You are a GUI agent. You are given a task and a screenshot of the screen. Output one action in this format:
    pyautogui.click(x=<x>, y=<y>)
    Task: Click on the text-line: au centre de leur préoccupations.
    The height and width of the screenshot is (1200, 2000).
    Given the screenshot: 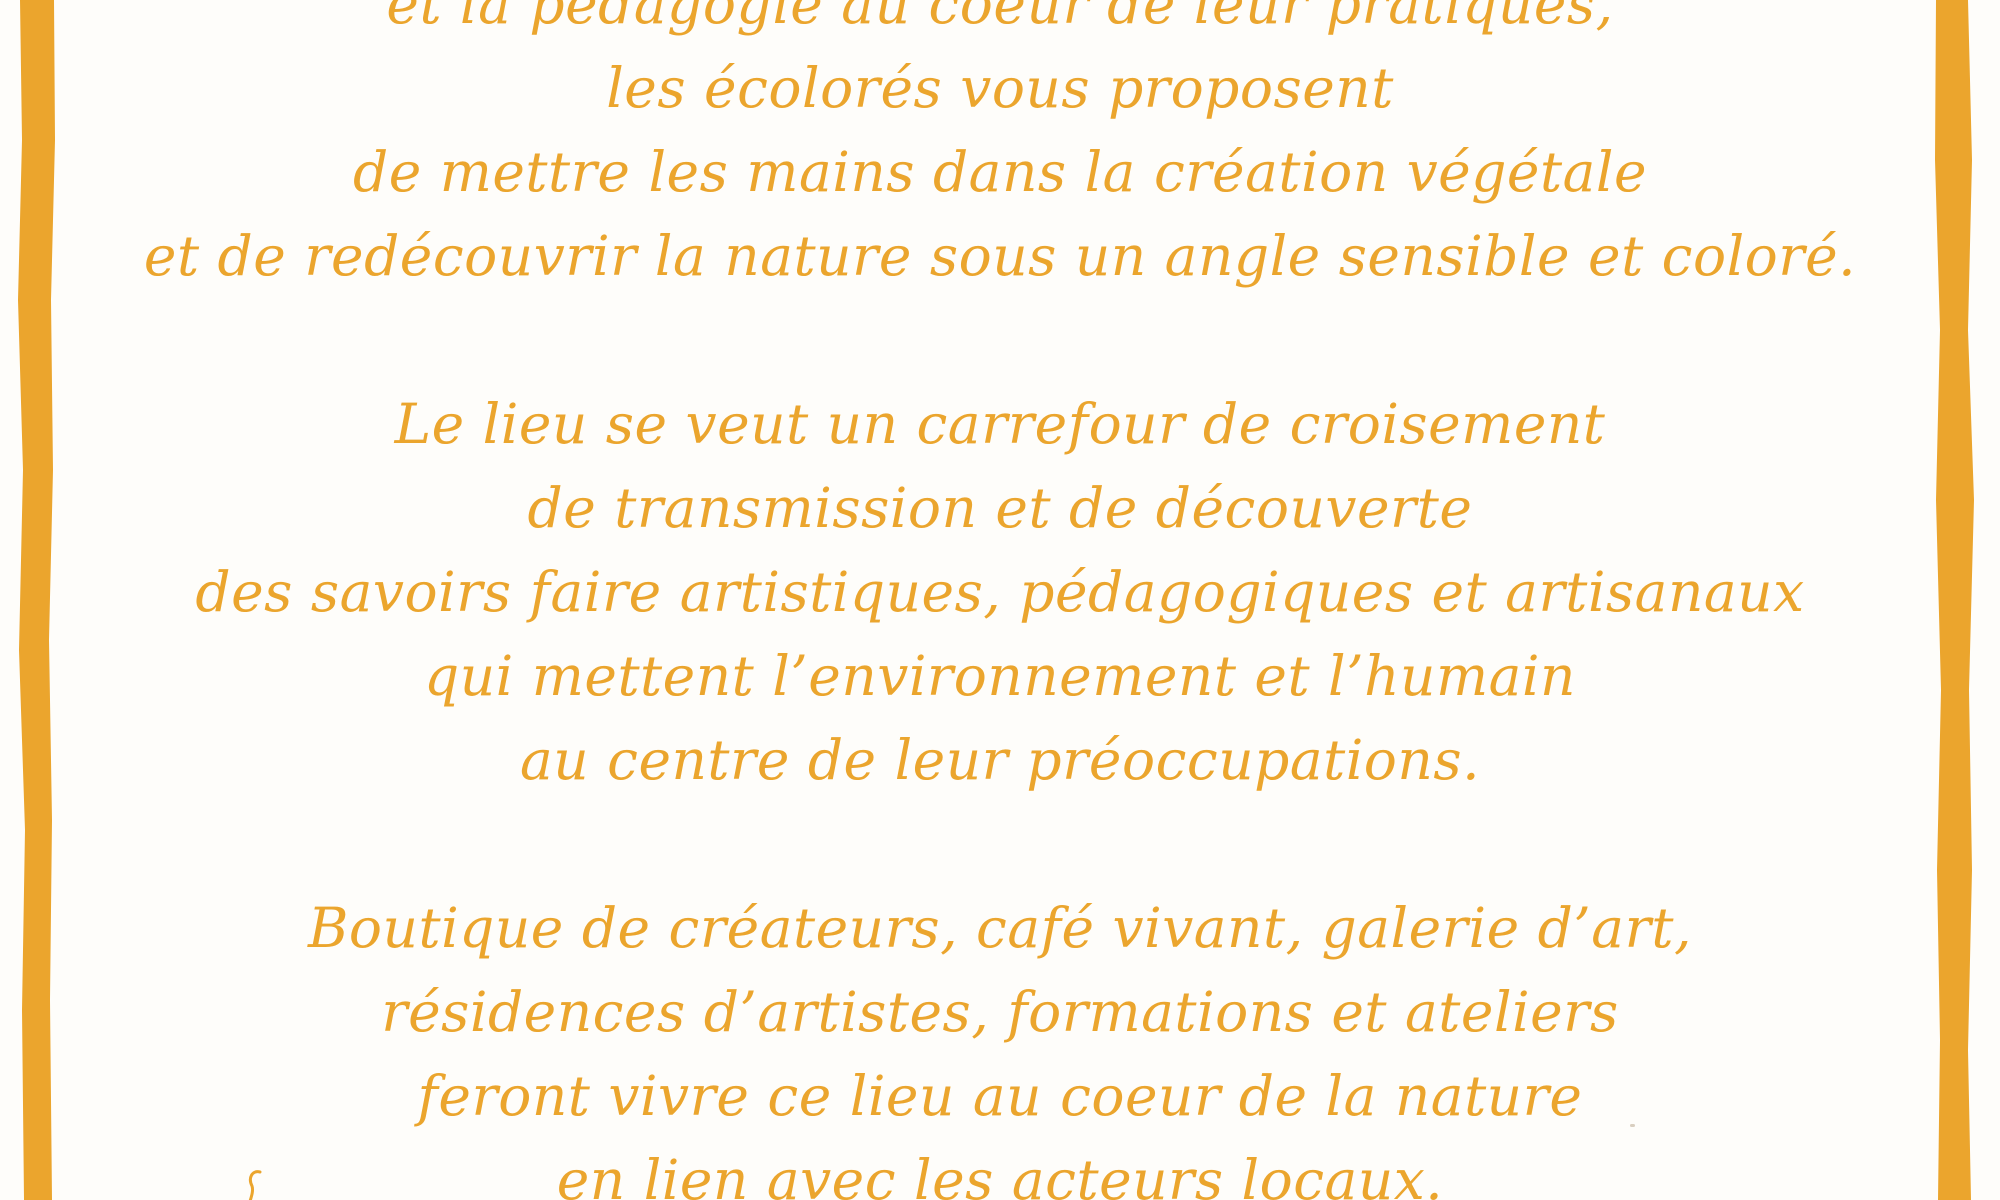 What is the action you would take?
    pyautogui.click(x=1000, y=760)
    